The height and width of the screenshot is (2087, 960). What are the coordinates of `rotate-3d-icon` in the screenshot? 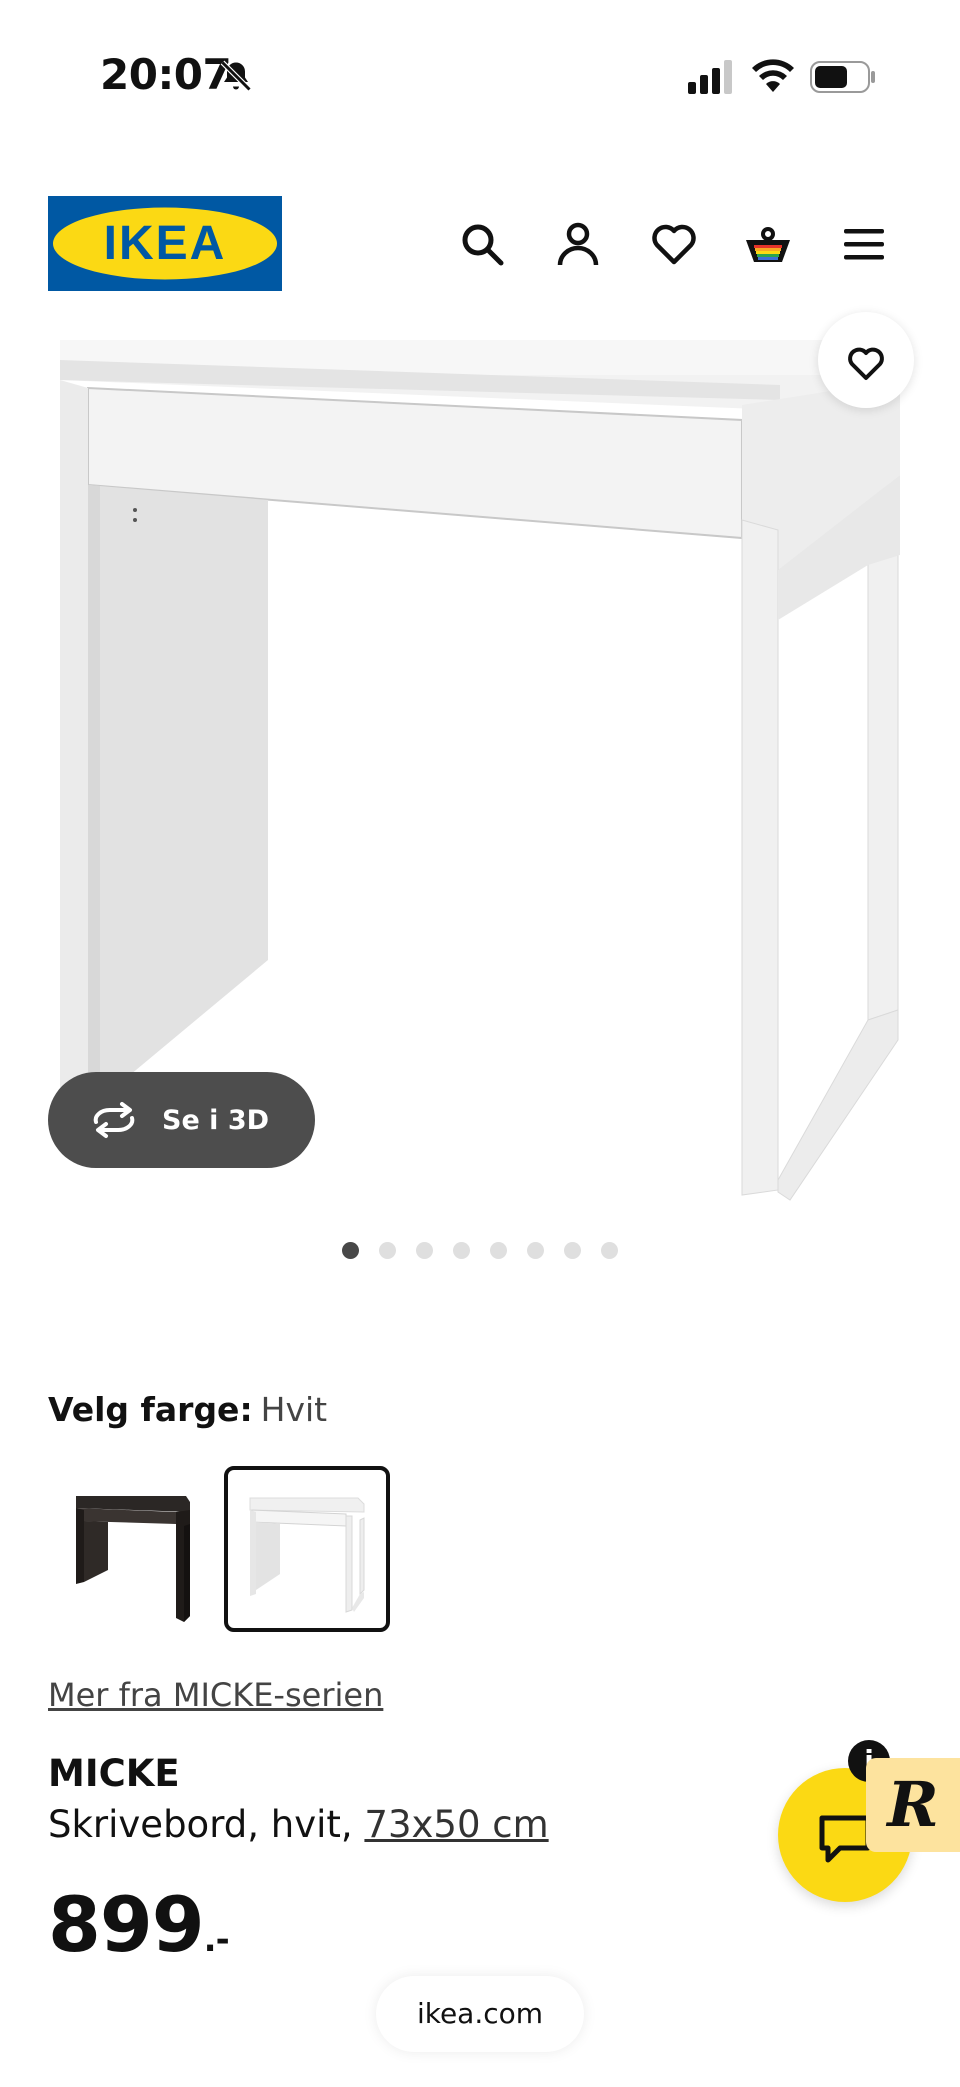 It's located at (114, 1120).